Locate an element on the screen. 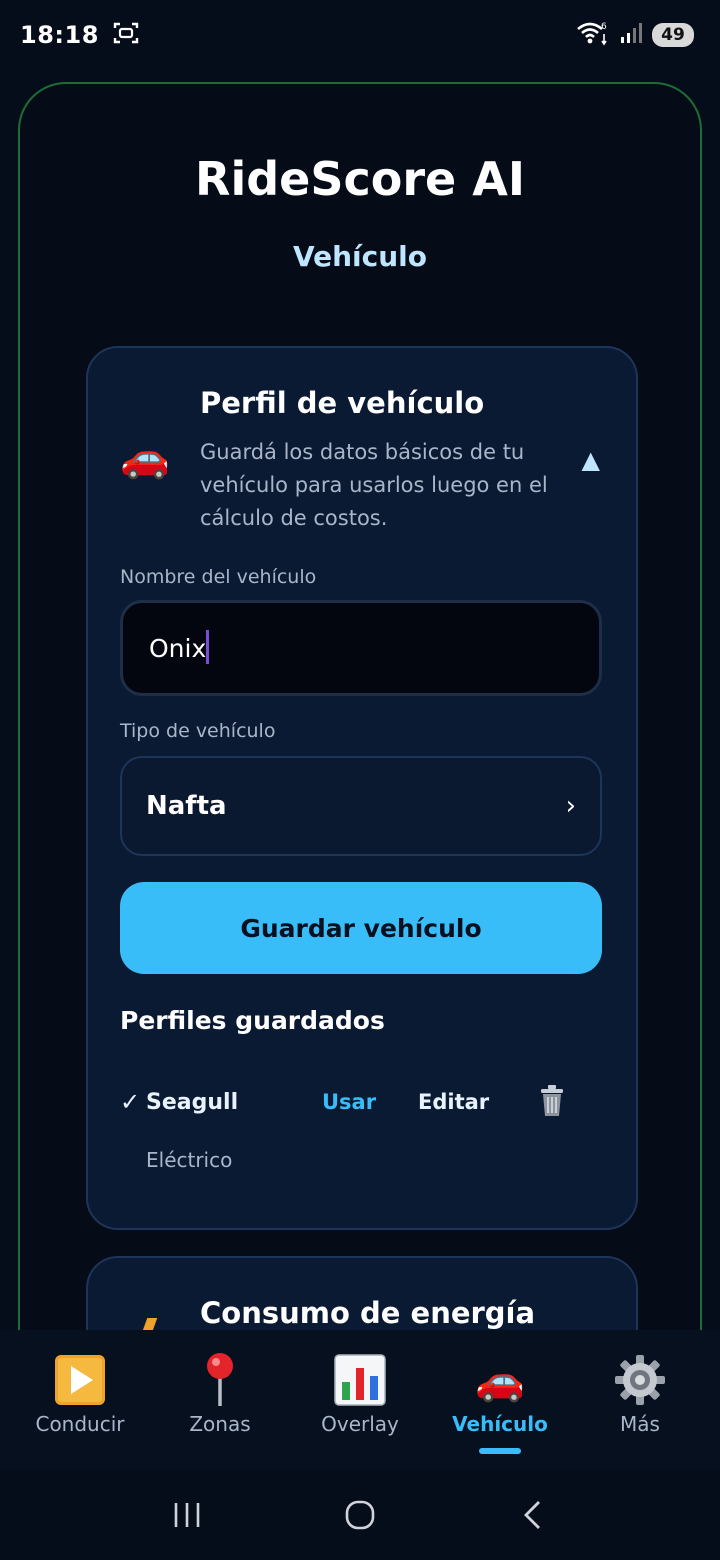  app-title: RideScore AI is located at coordinates (360, 179).